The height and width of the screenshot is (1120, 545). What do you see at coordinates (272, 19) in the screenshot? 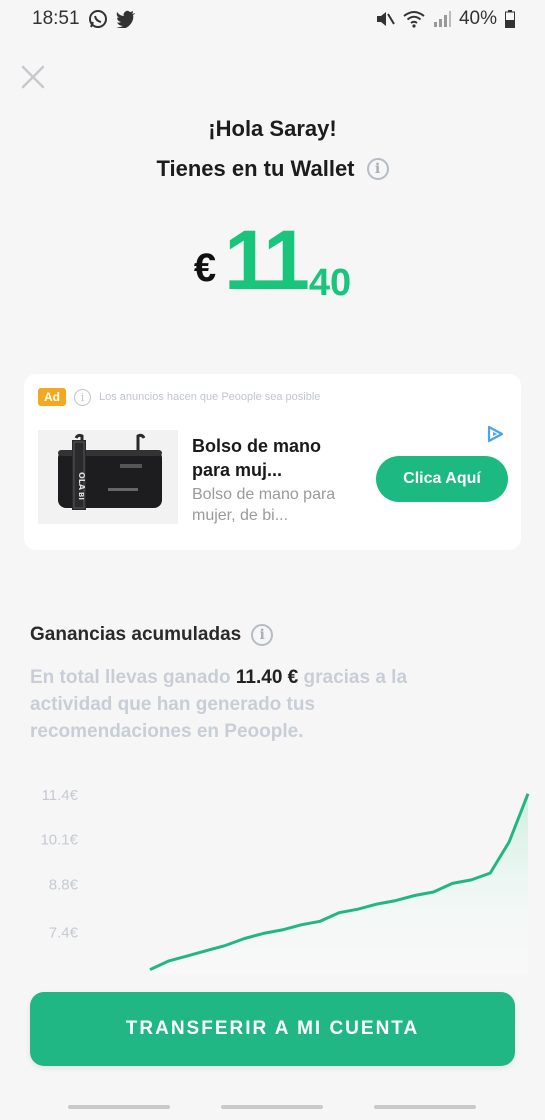
I see `status-bar: 18:51 40%` at bounding box center [272, 19].